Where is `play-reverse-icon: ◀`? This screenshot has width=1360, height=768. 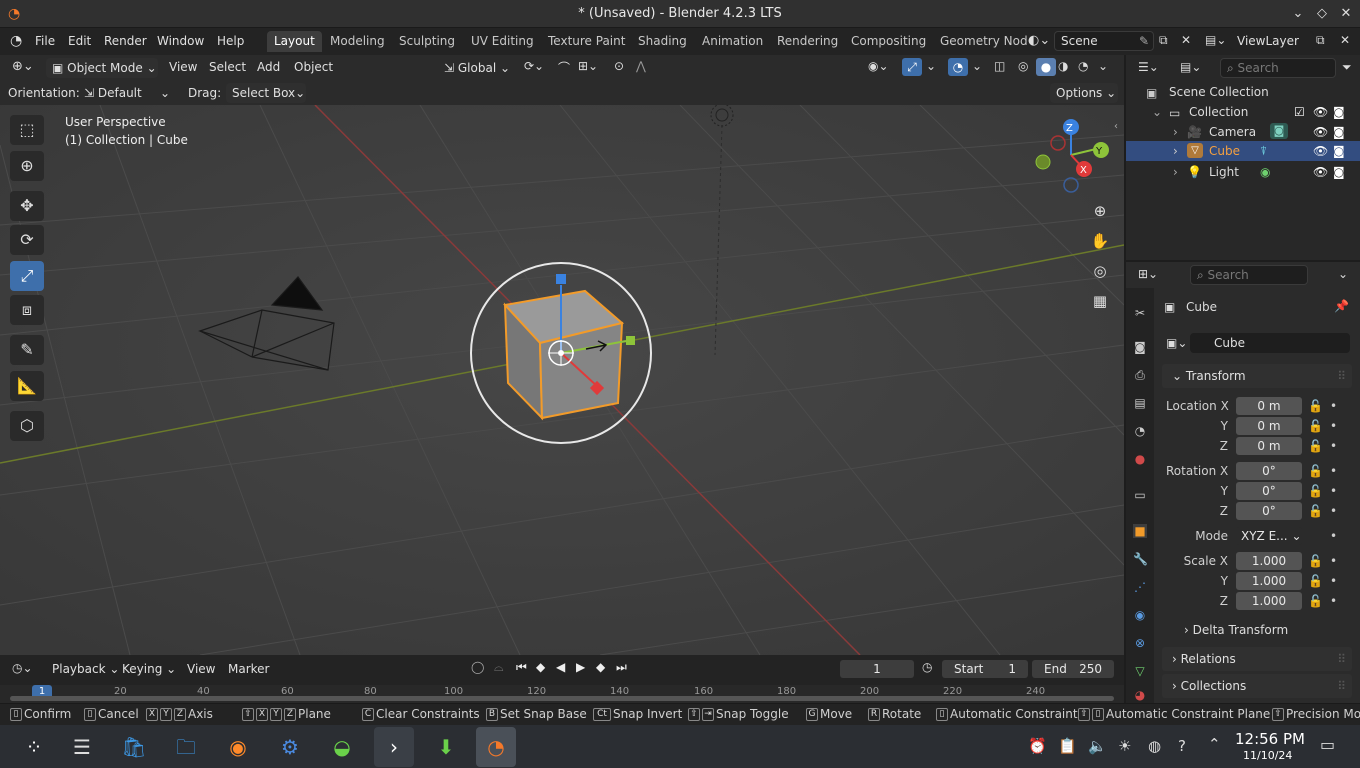 play-reverse-icon: ◀ is located at coordinates (560, 667).